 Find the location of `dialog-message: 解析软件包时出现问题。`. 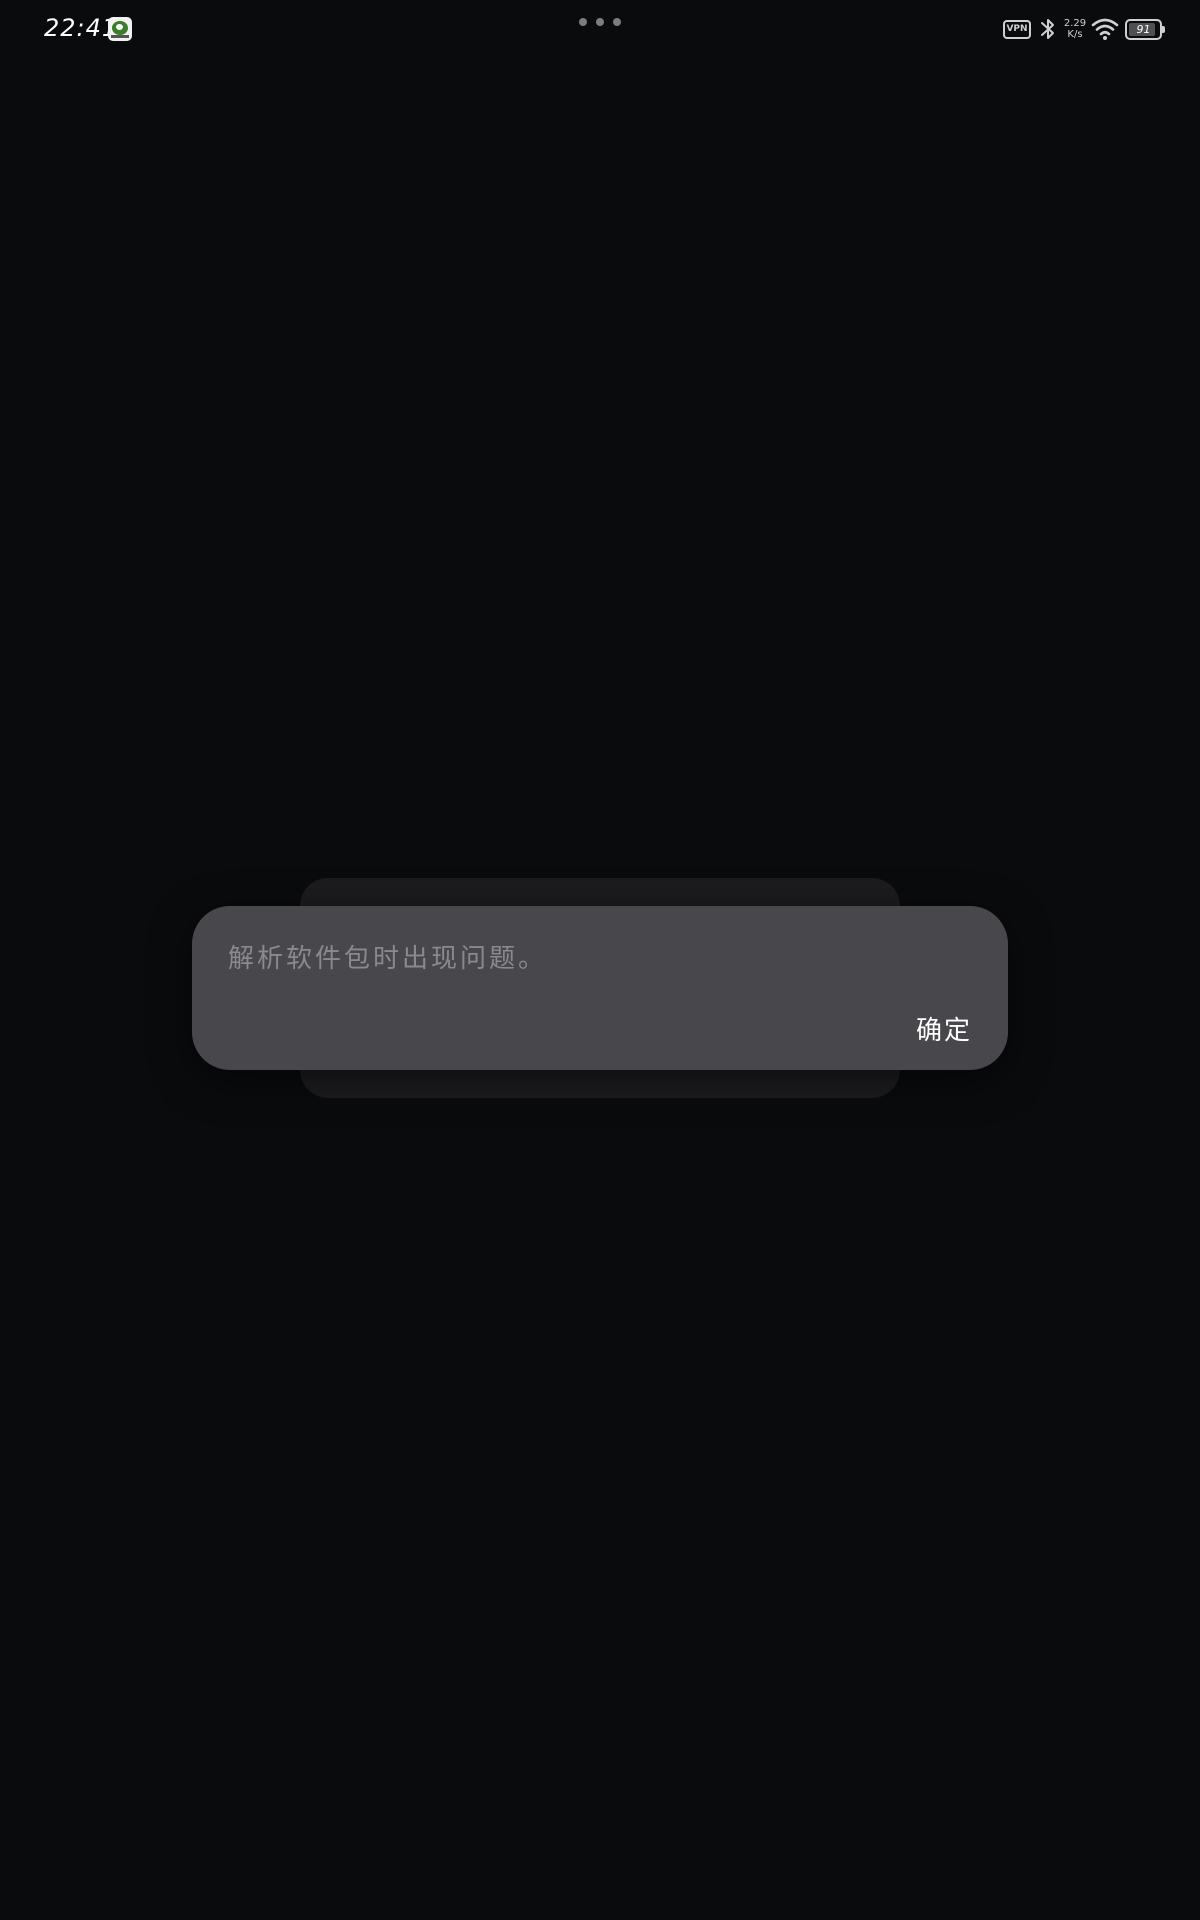

dialog-message: 解析软件包时出现问题。 is located at coordinates (388, 959).